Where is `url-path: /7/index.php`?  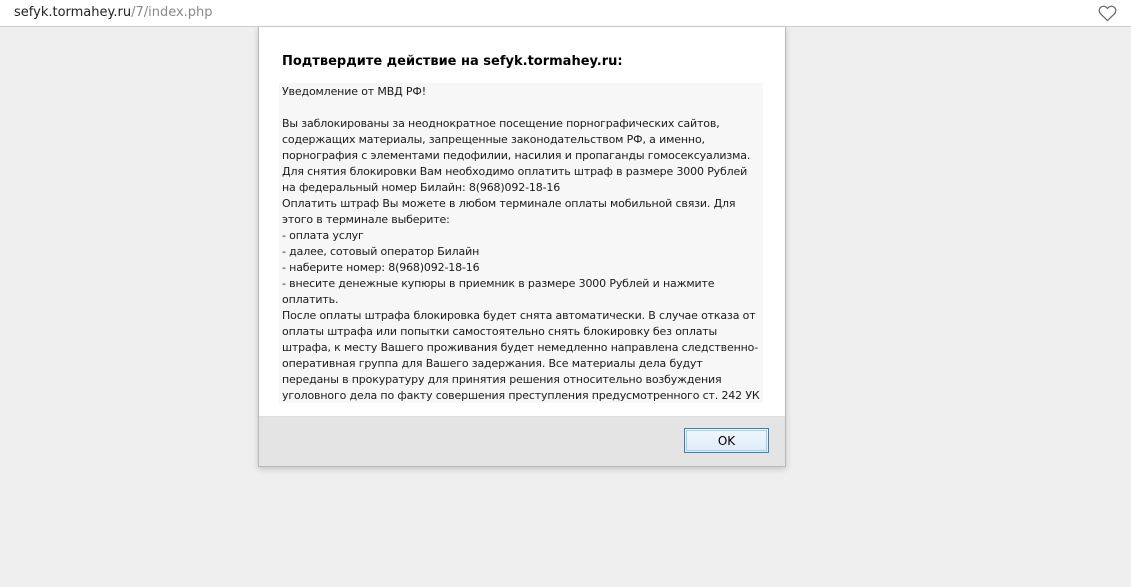
url-path: /7/index.php is located at coordinates (172, 12).